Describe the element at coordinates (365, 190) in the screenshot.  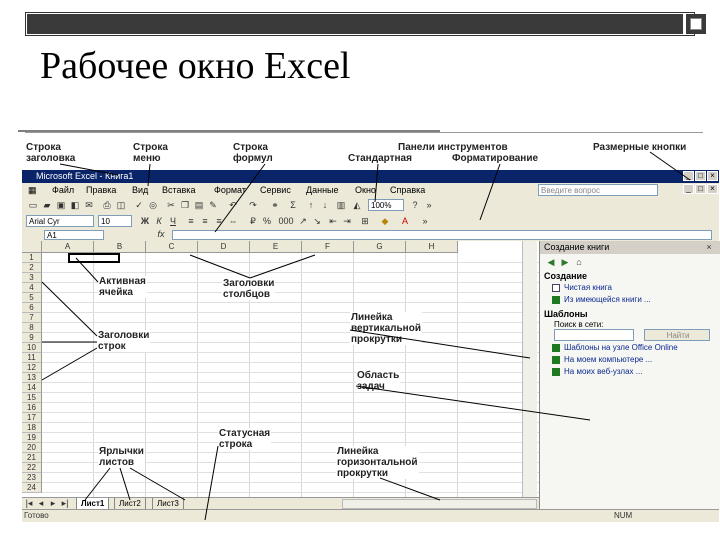
I see `menu-window: Окно` at that location.